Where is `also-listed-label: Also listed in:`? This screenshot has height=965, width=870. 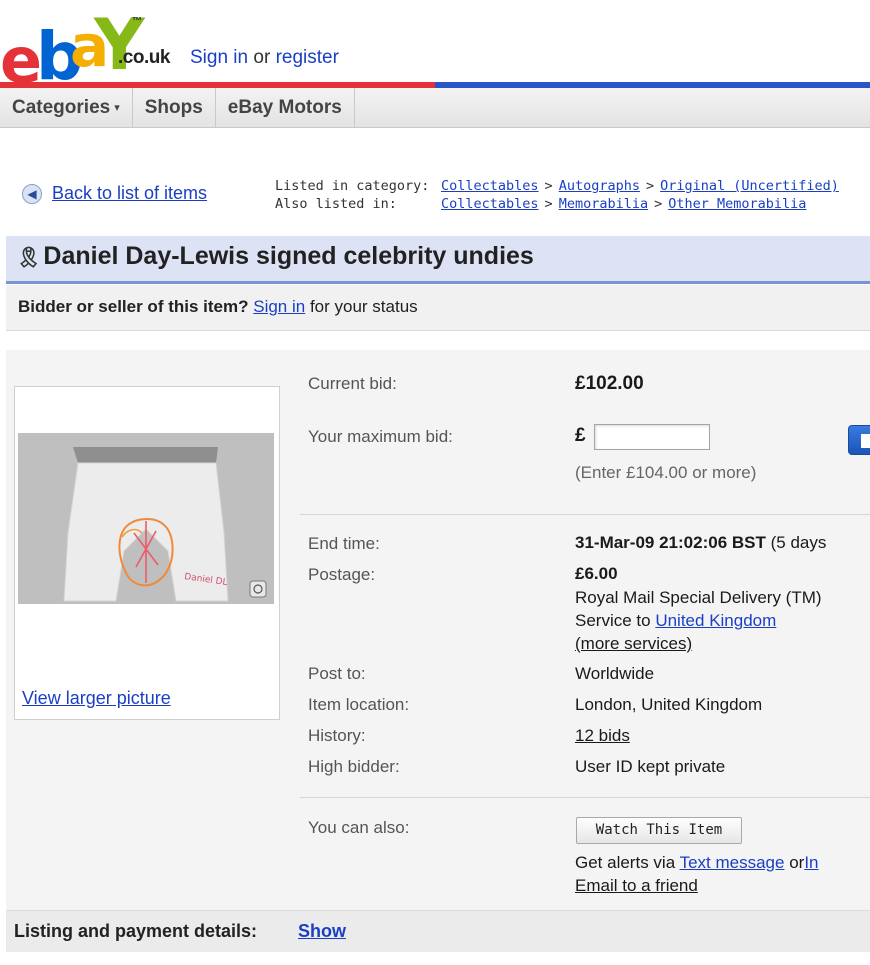 also-listed-label: Also listed in: is located at coordinates (336, 204).